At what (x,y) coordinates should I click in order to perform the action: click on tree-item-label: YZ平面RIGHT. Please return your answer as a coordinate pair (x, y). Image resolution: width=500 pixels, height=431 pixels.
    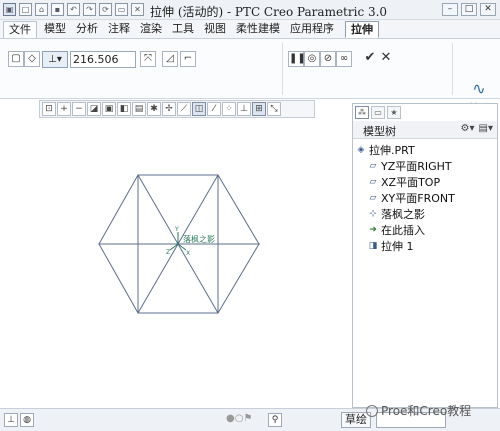
    Looking at the image, I should click on (416, 166).